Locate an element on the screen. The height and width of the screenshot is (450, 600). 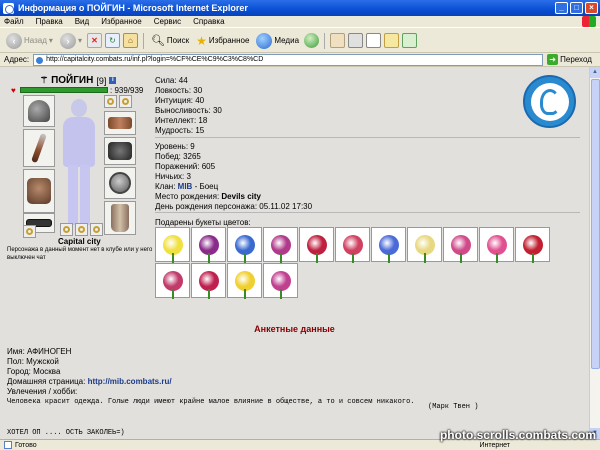
go-button: ➜ Переход is located at coordinates (569, 59).